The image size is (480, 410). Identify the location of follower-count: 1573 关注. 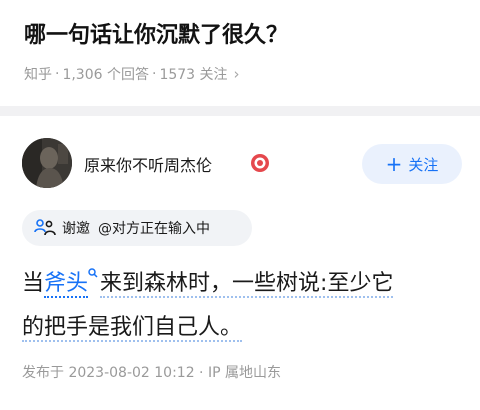
(193, 75).